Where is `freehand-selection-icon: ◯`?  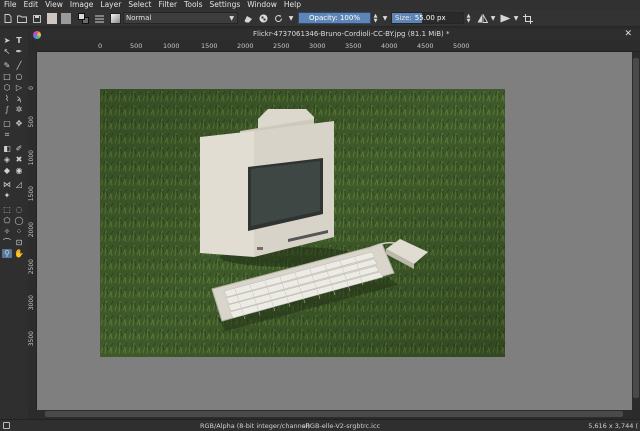
freehand-selection-icon: ◯ is located at coordinates (19, 220).